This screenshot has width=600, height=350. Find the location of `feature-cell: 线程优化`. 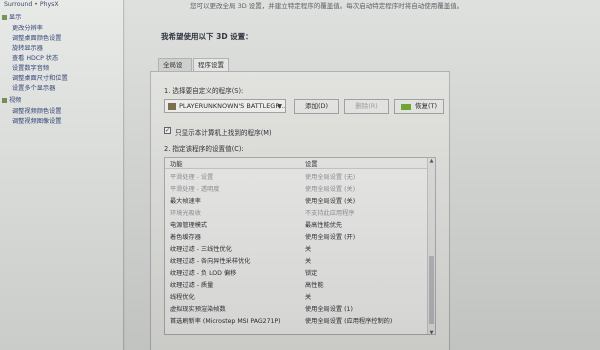

feature-cell: 线程优化 is located at coordinates (182, 297).